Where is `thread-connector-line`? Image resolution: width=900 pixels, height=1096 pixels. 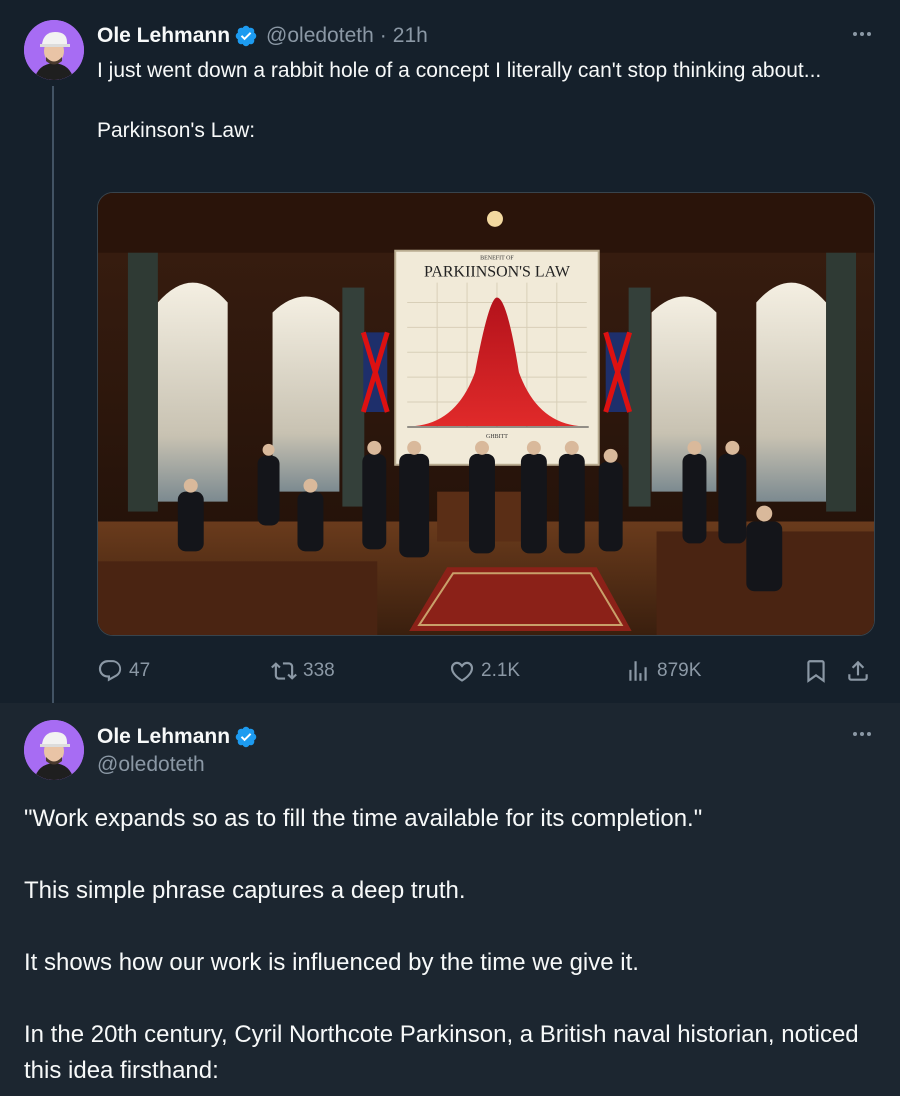 thread-connector-line is located at coordinates (53, 400).